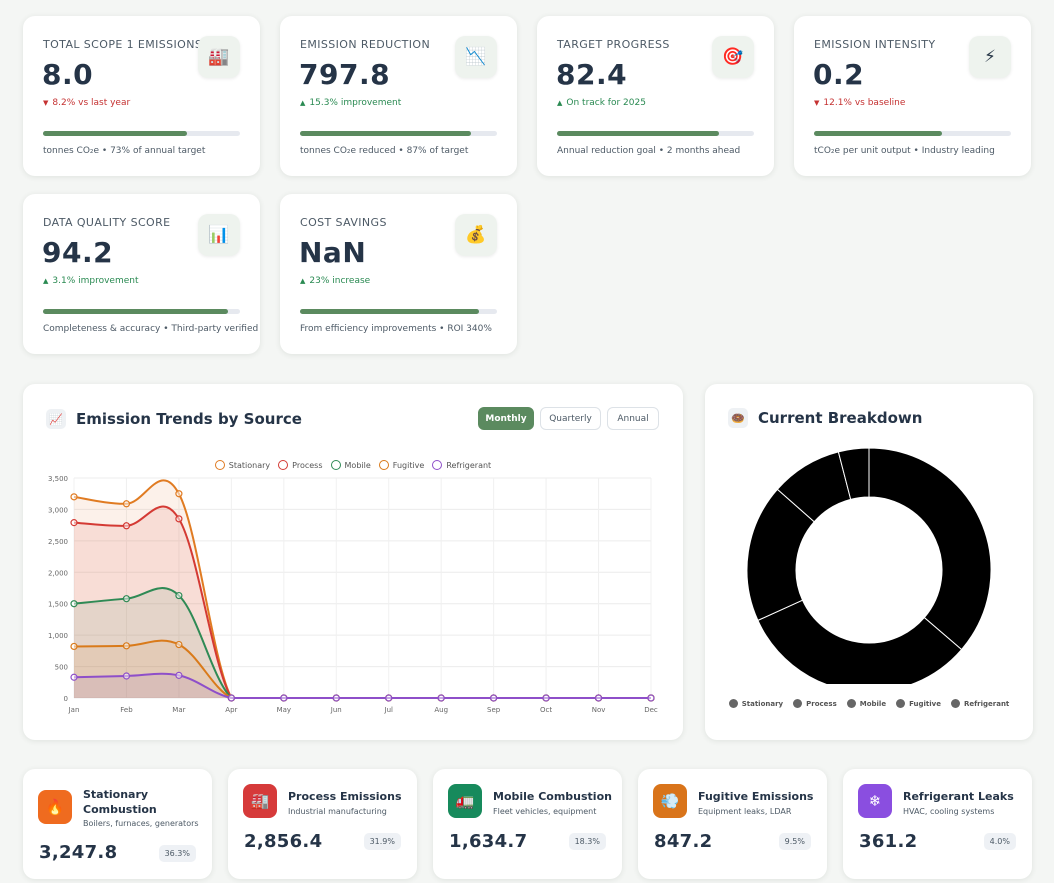  Describe the element at coordinates (864, 103) in the screenshot. I see `kpi-delta-text: 12.1% vs baseline` at that location.